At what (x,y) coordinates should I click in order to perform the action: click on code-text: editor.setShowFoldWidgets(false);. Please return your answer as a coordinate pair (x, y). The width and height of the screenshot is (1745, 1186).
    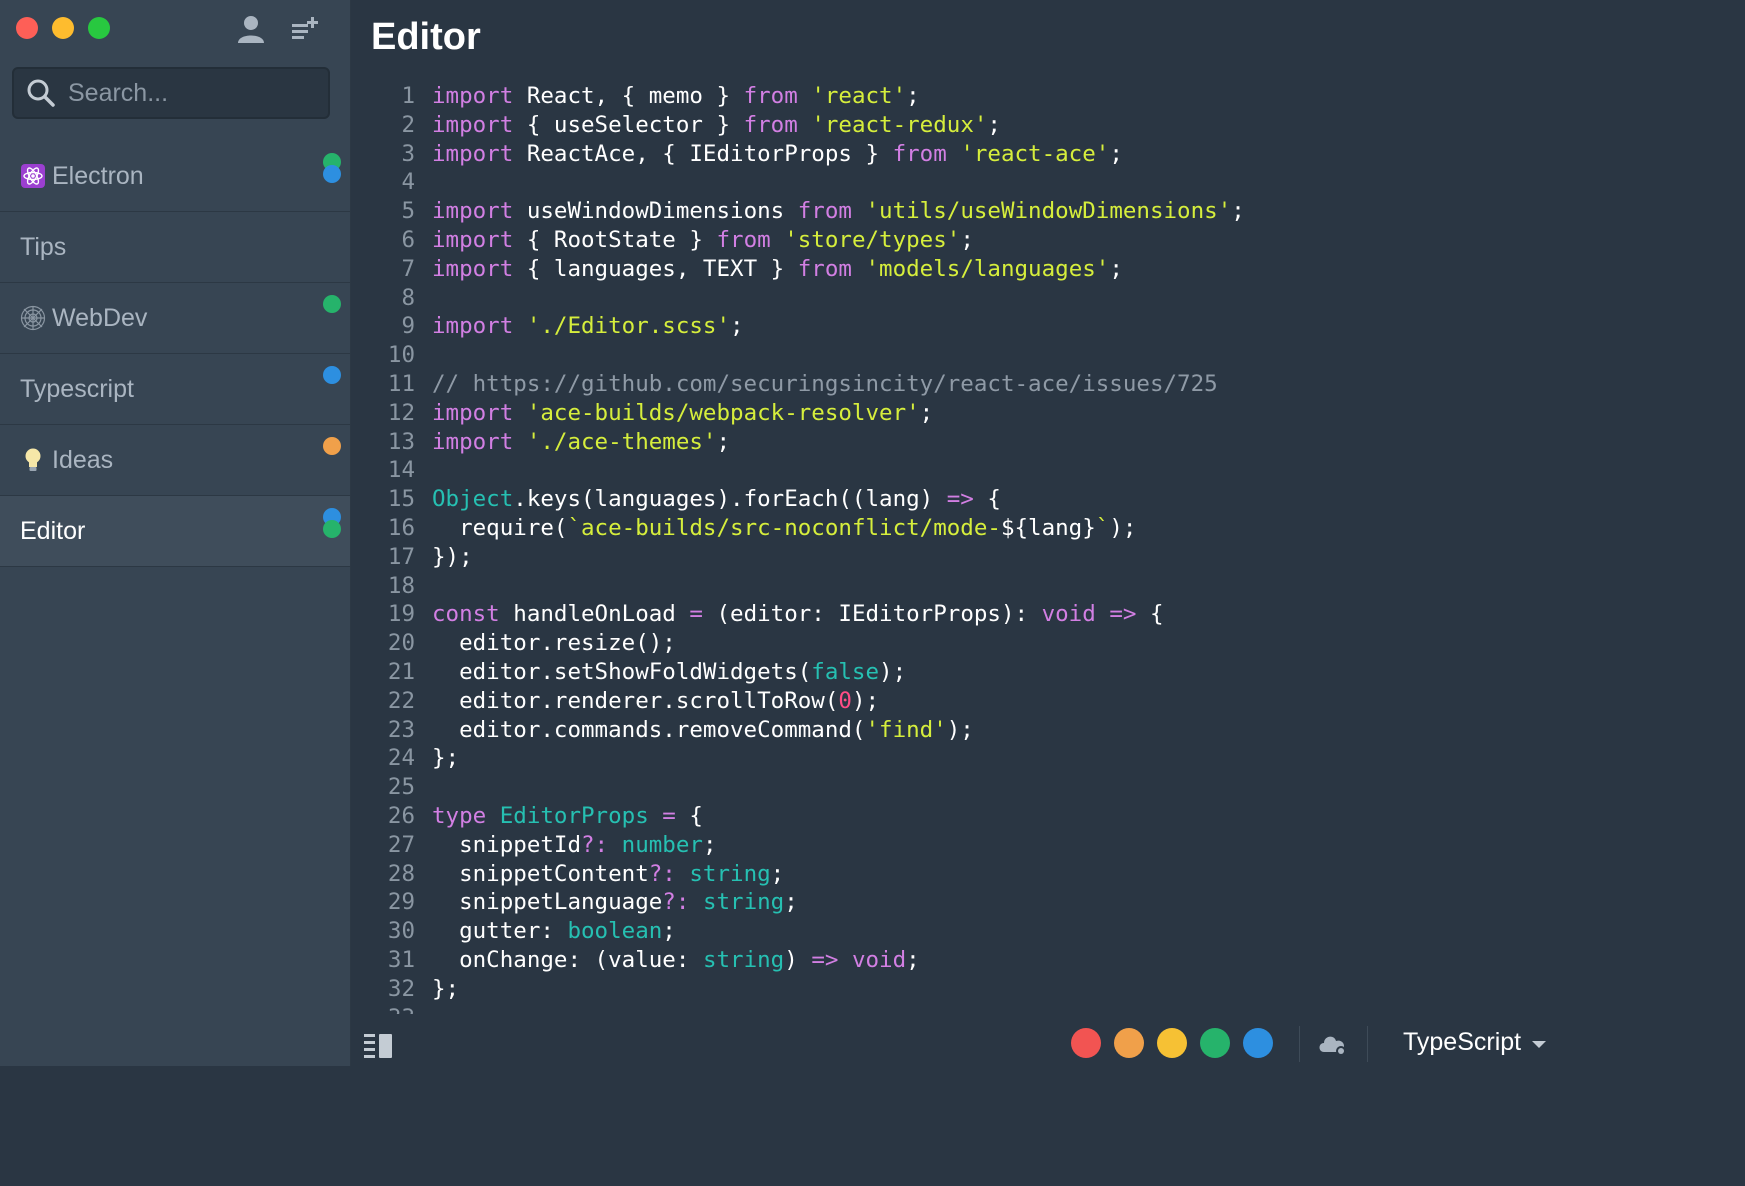
    Looking at the image, I should click on (669, 672).